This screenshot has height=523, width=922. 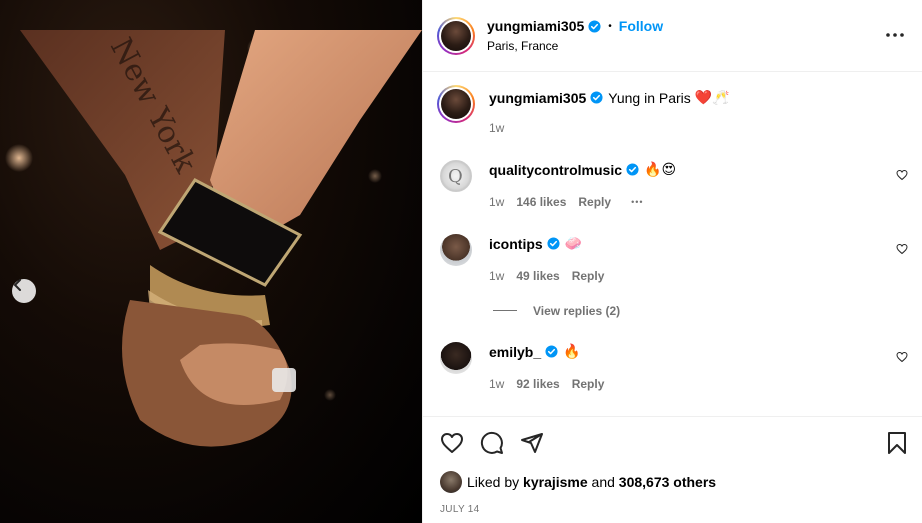 I want to click on comment-avatar-qualitycontrol: Q, so click(x=456, y=176).